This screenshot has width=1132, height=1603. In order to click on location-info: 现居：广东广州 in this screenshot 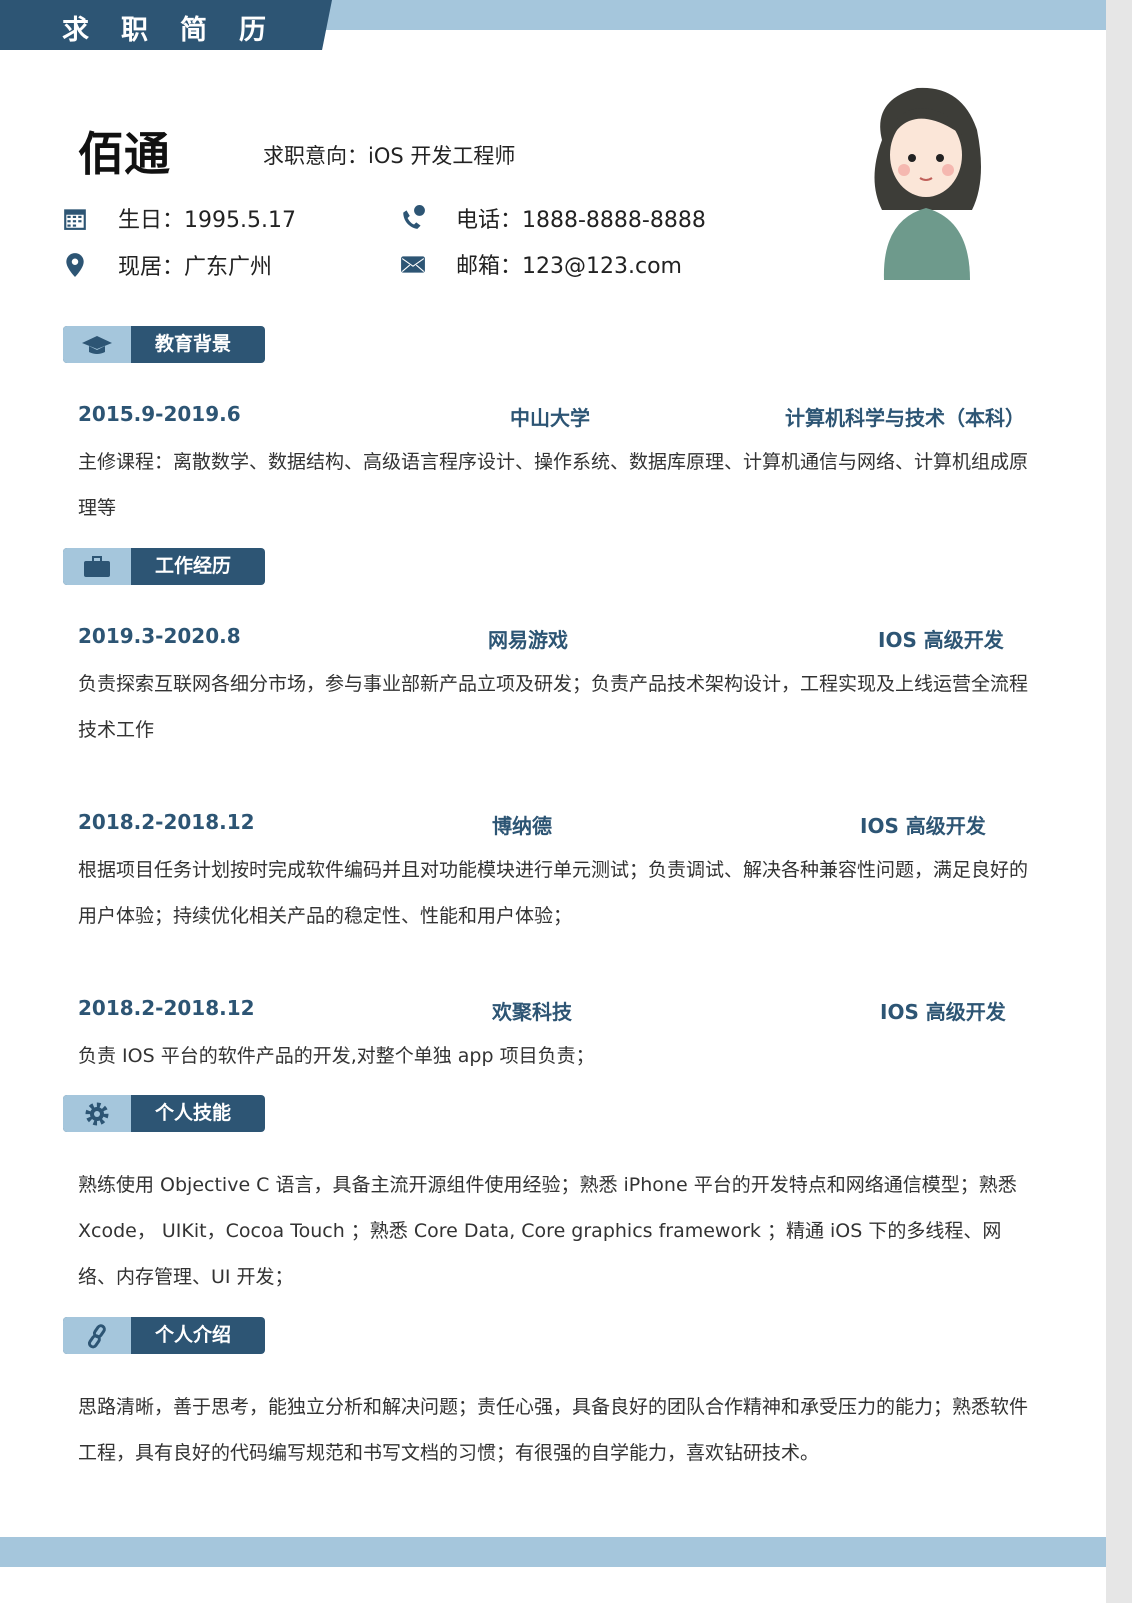, I will do `click(167, 265)`.